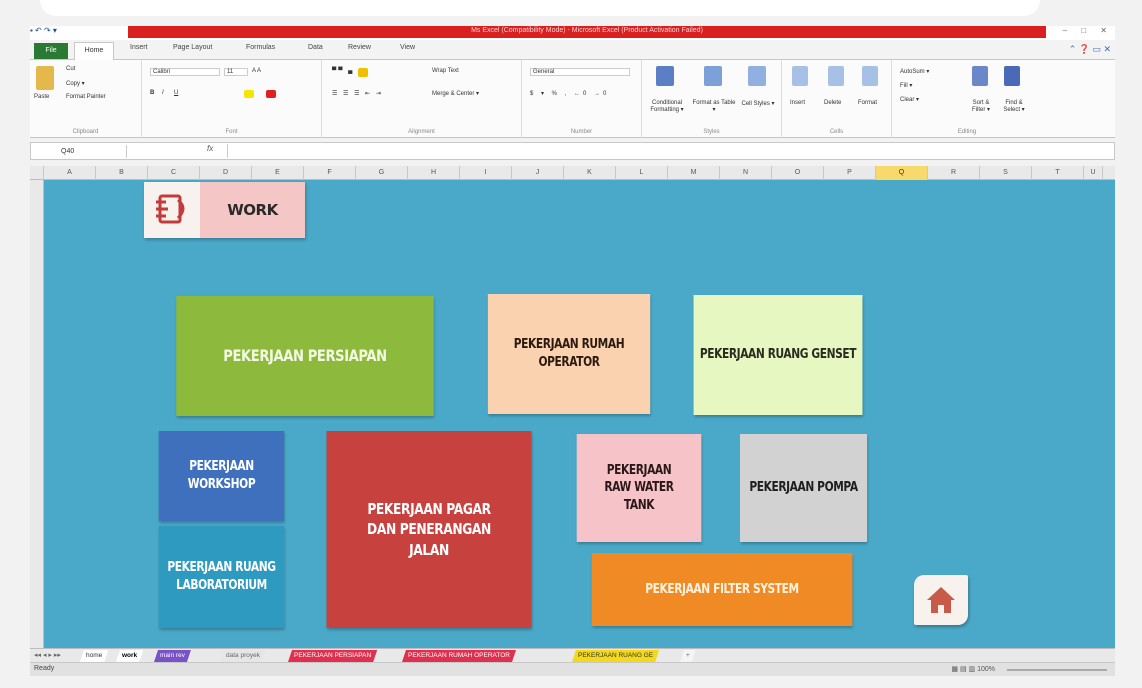 The image size is (1142, 688). I want to click on column-header-a: A, so click(70, 173).